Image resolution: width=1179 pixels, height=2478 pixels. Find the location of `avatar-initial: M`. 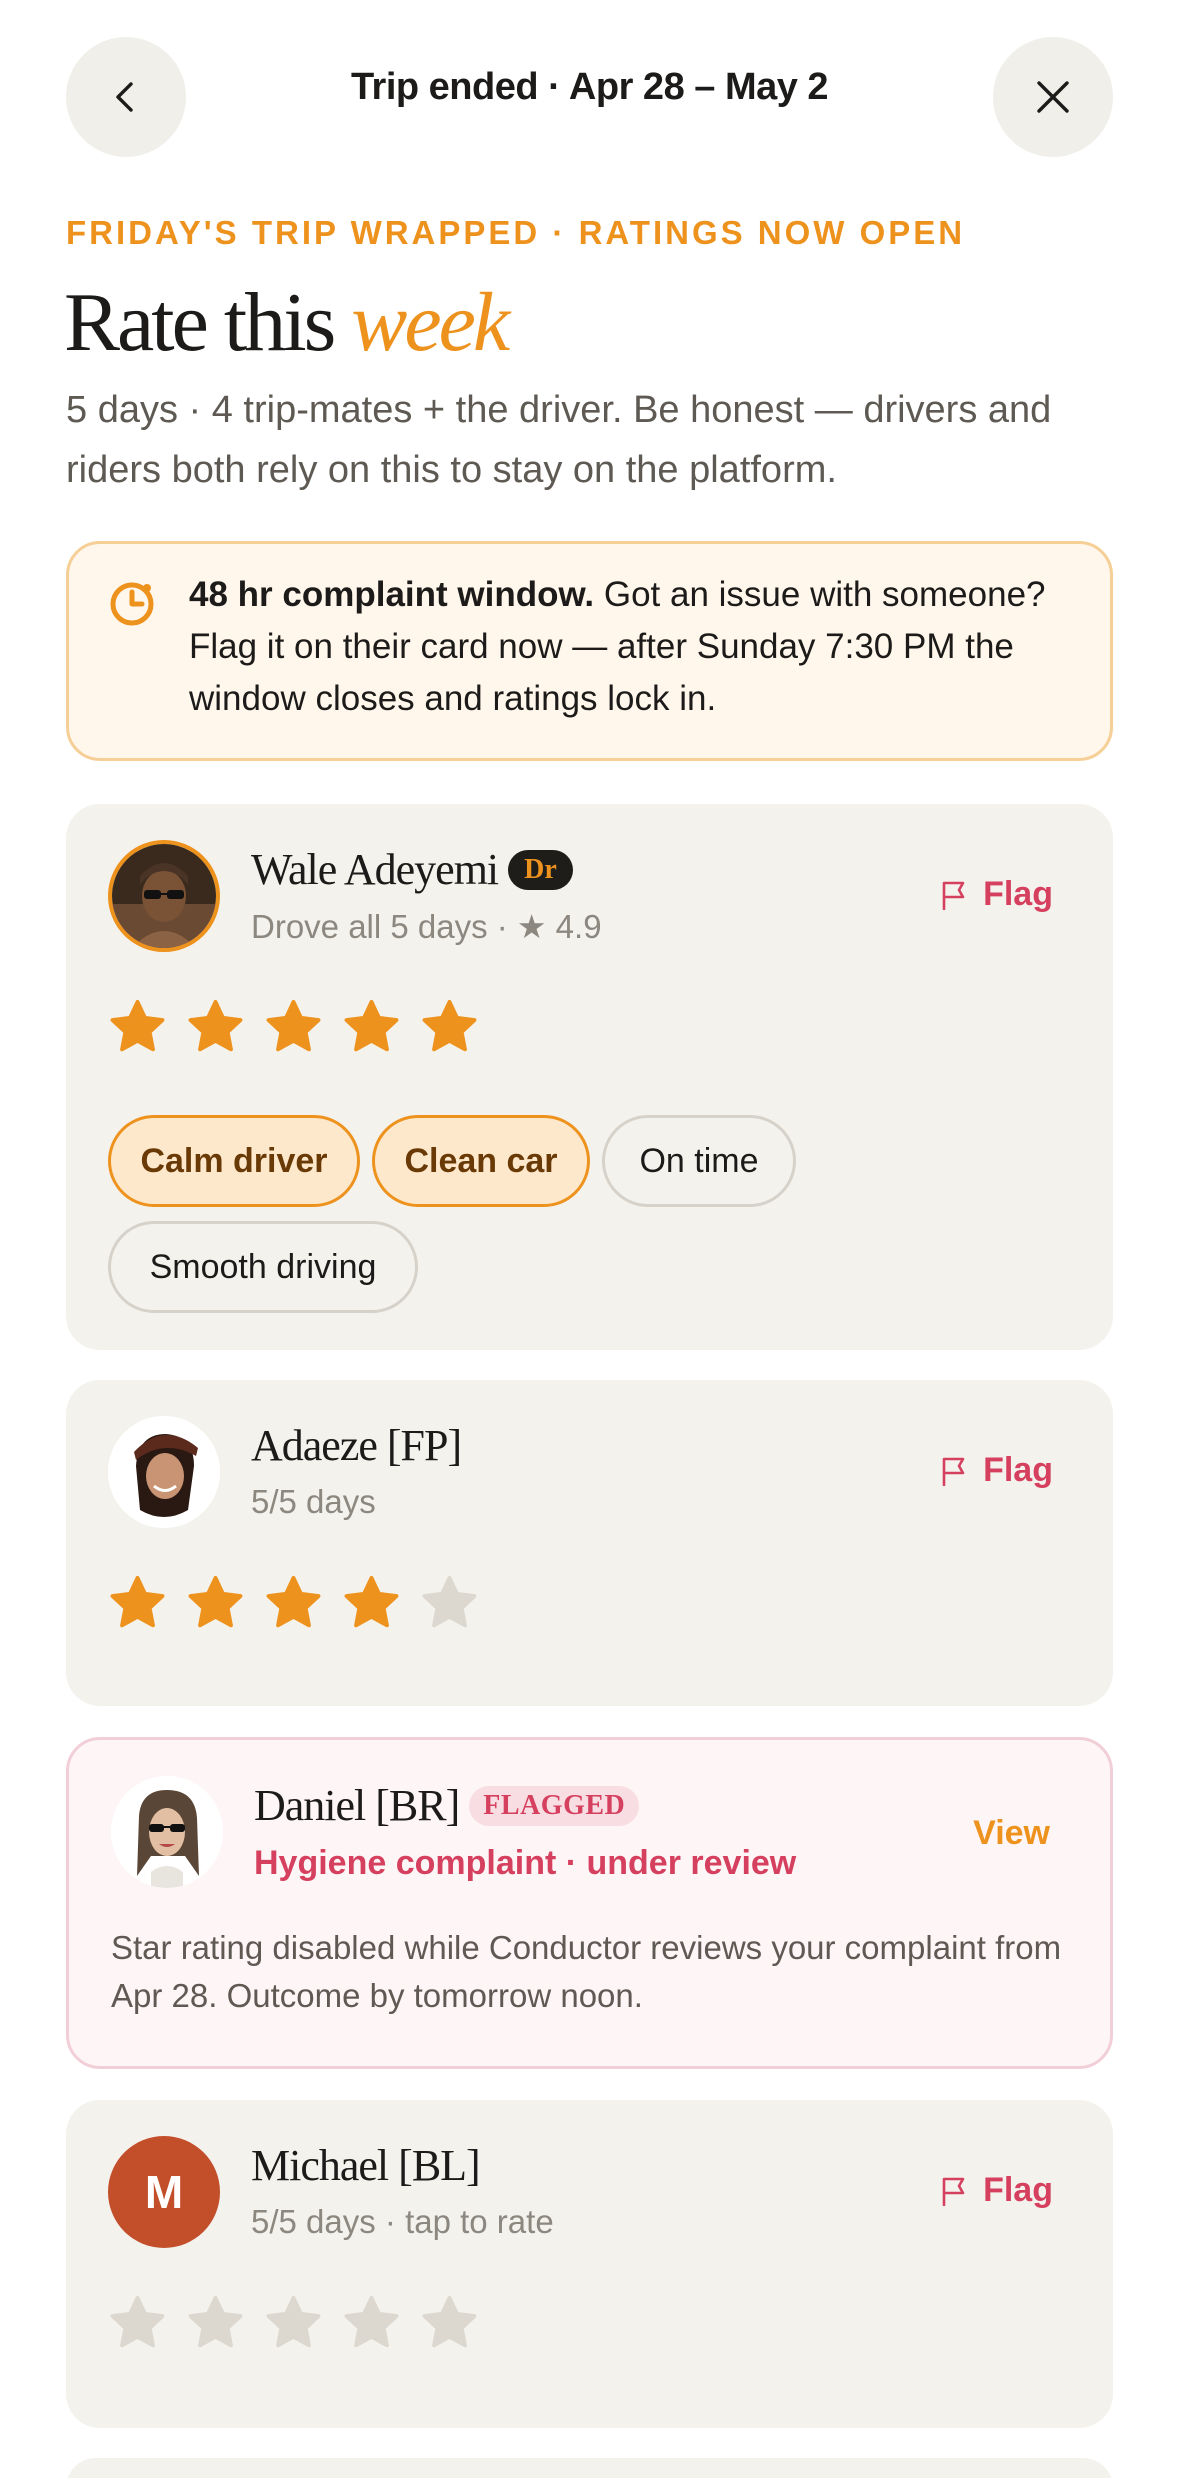

avatar-initial: M is located at coordinates (164, 2192).